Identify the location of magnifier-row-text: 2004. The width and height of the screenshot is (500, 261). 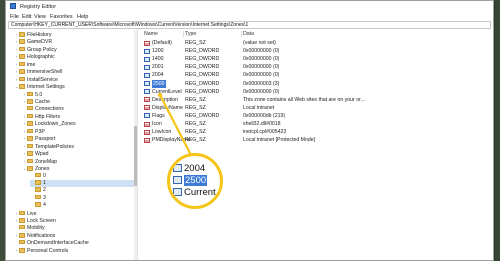
(195, 168).